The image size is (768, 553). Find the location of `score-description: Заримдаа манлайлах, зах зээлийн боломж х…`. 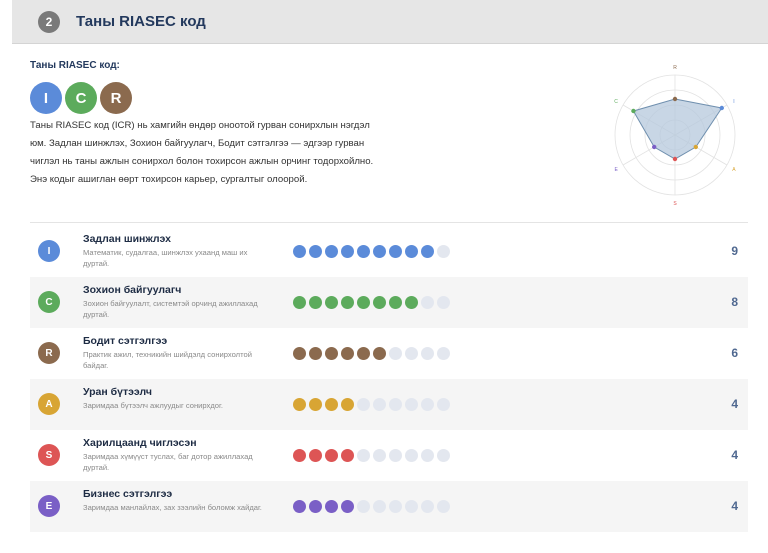

score-description: Заримдаа манлайлах, зах зээлийн боломж х… is located at coordinates (172, 507).